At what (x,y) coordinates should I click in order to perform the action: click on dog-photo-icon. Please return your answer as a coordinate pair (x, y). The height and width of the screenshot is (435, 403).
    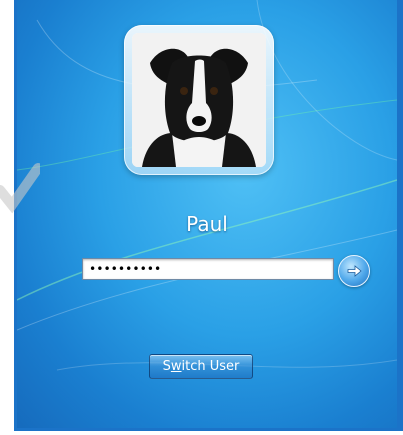
    Looking at the image, I should click on (199, 100).